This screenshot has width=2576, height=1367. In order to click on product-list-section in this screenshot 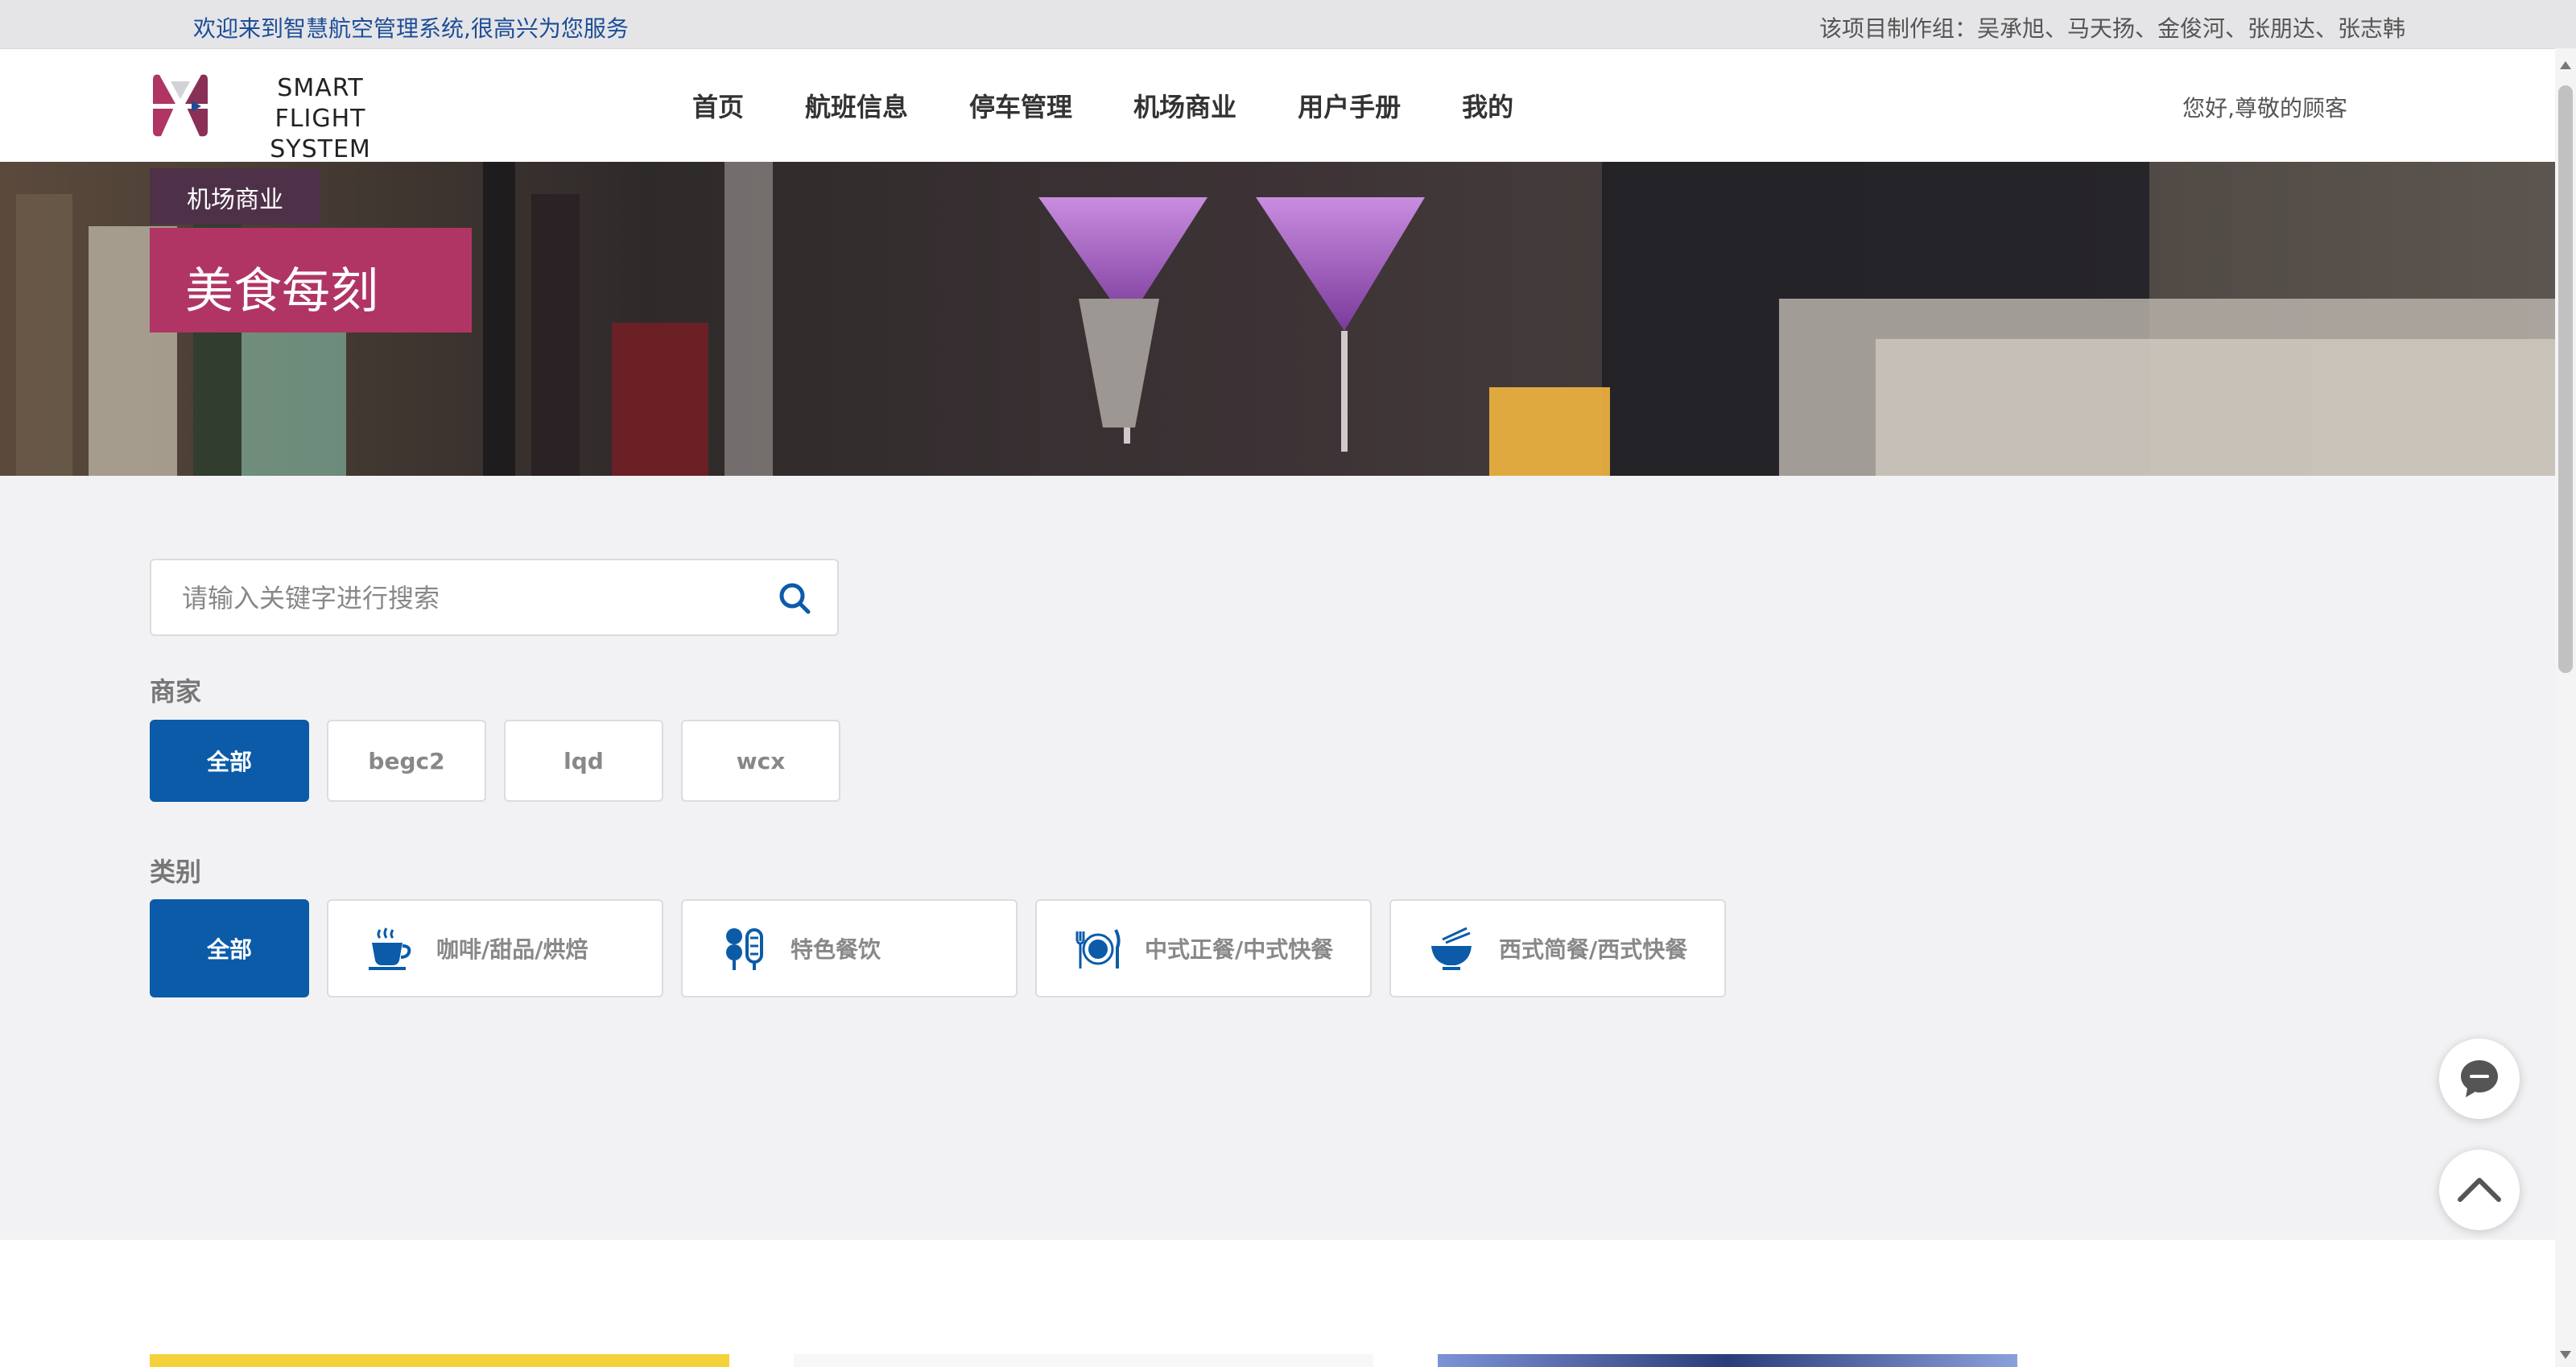, I will do `click(1288, 1303)`.